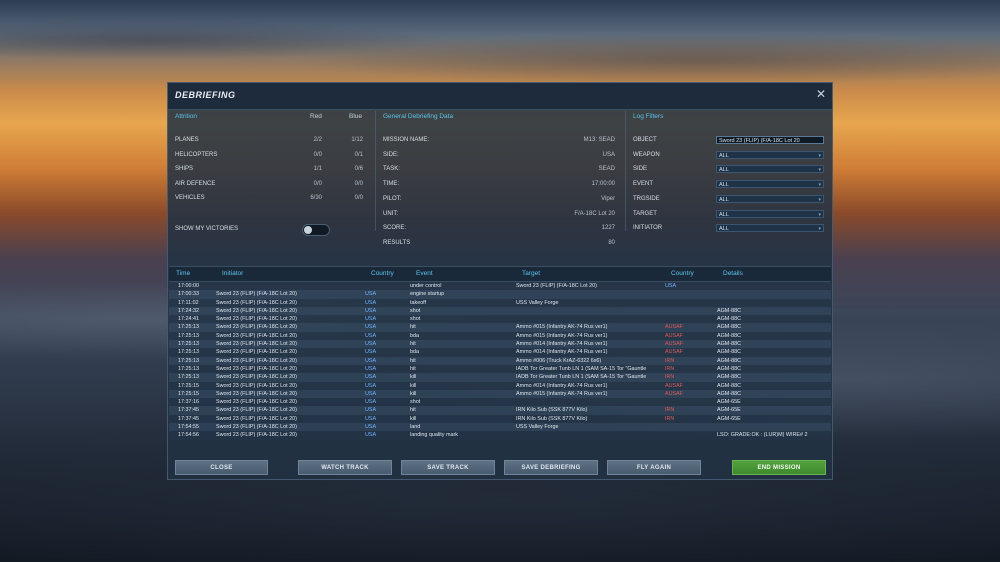 The width and height of the screenshot is (1000, 562). Describe the element at coordinates (500, 96) in the screenshot. I see `dialog-titlebar: DEBRIEFING ✕` at that location.